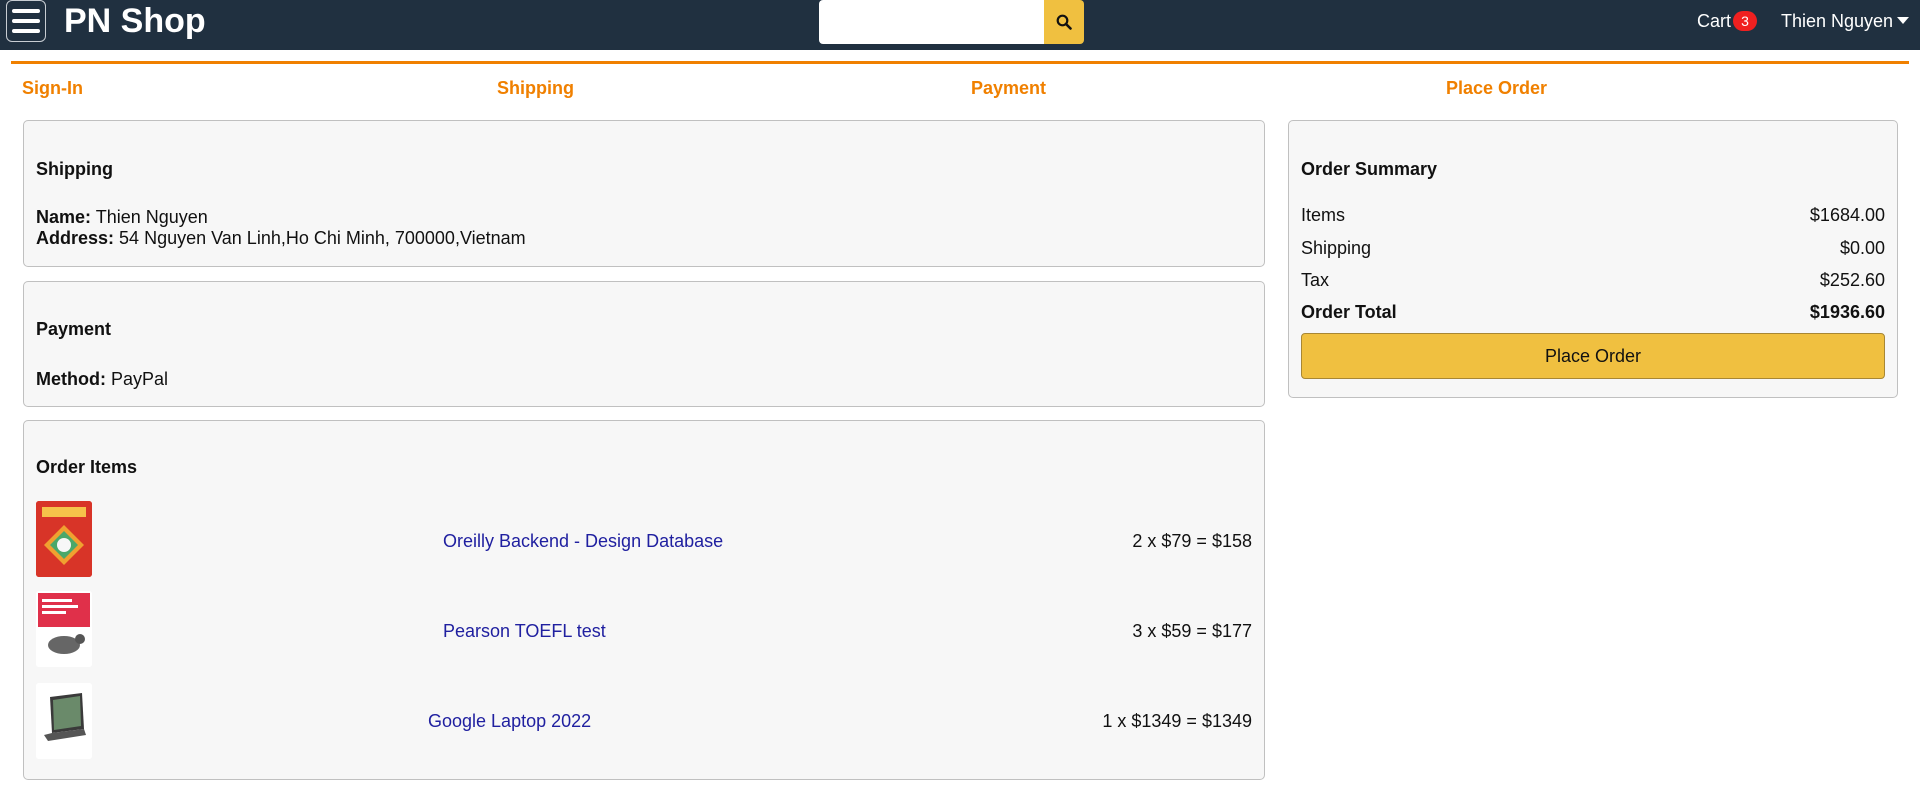 The width and height of the screenshot is (1920, 796). Describe the element at coordinates (583, 541) in the screenshot. I see `item-link-oreilly: Oreilly Backend - Design Database` at that location.